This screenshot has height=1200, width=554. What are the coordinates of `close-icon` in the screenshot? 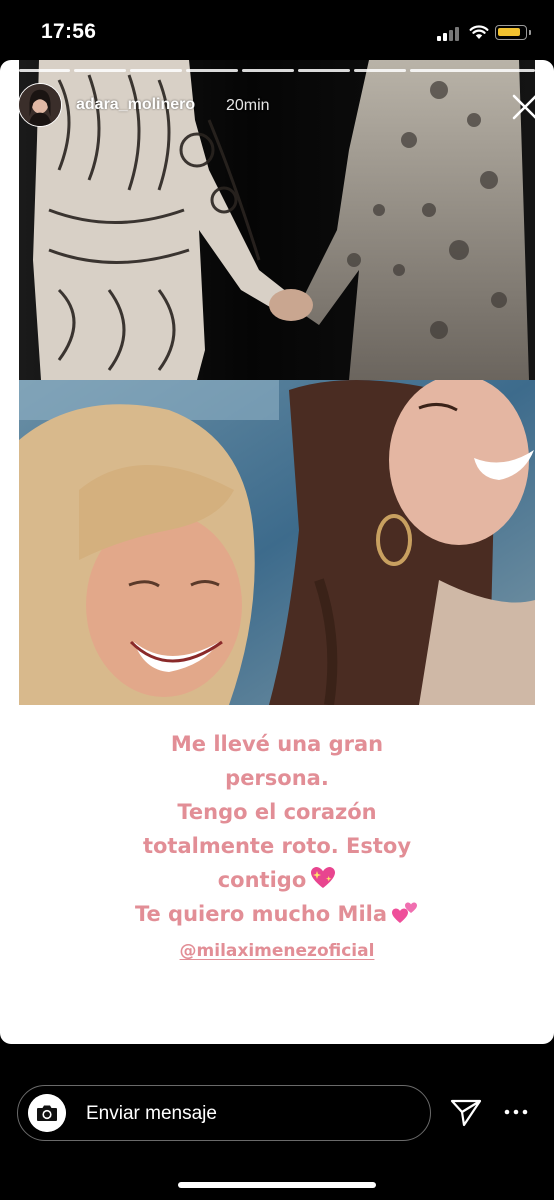 It's located at (525, 107).